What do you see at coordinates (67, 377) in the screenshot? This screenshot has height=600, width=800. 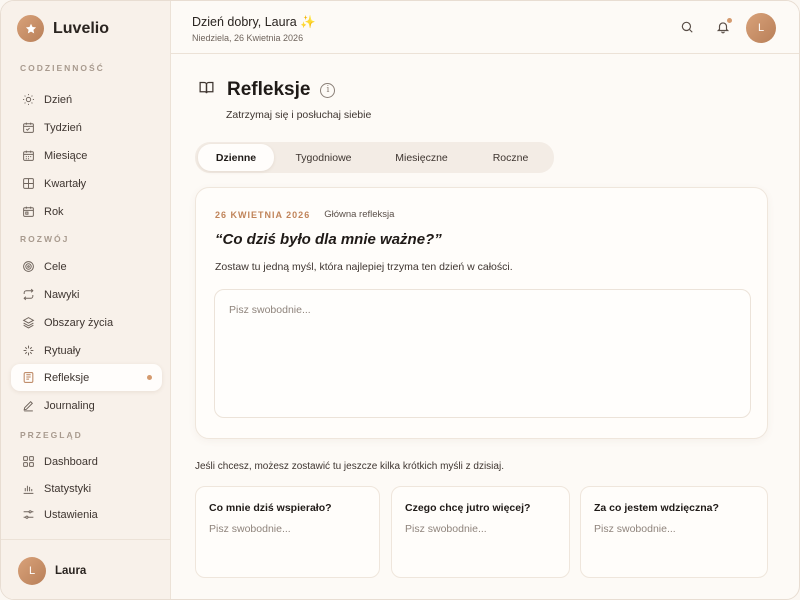 I see `sidebar-item-label: Refleksje` at bounding box center [67, 377].